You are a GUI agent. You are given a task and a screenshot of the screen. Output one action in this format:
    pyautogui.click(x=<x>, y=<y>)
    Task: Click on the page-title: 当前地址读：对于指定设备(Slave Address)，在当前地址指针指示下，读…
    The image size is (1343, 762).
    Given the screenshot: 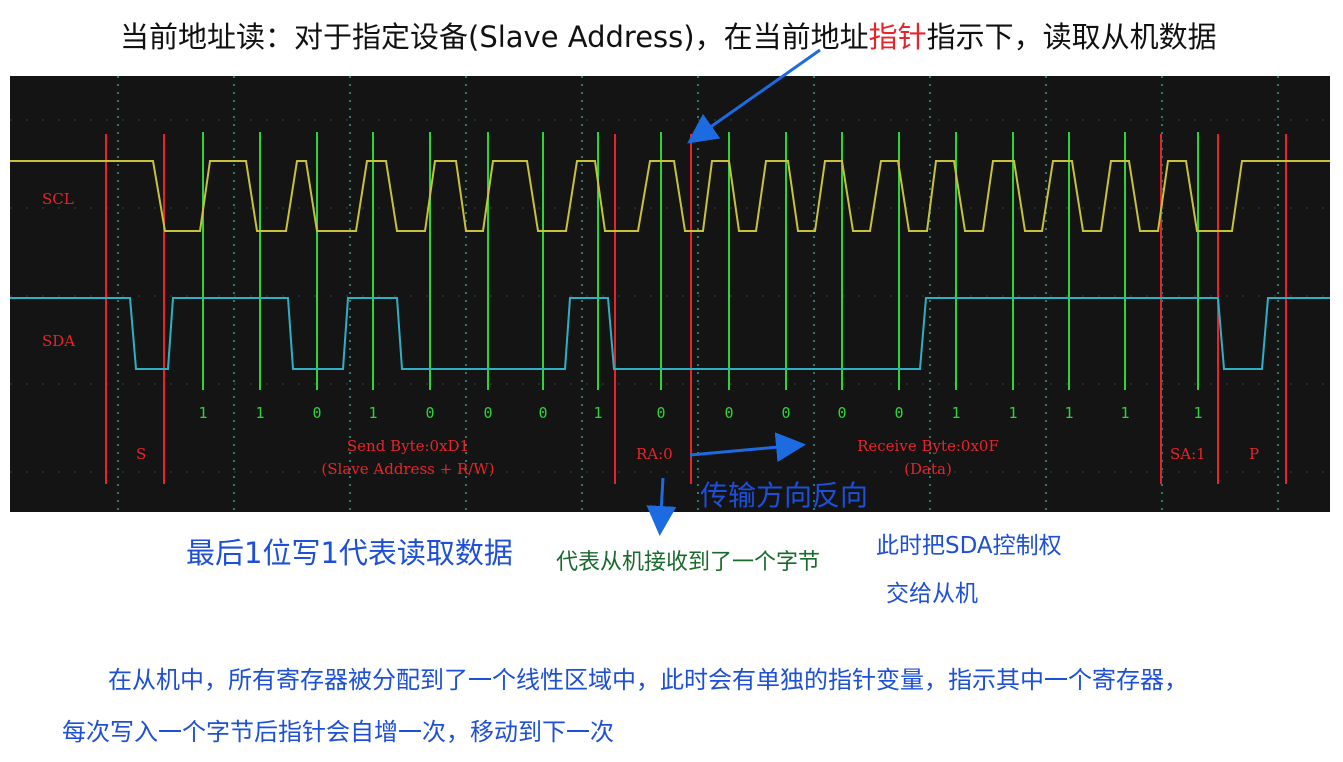 What is the action you would take?
    pyautogui.click(x=720, y=35)
    